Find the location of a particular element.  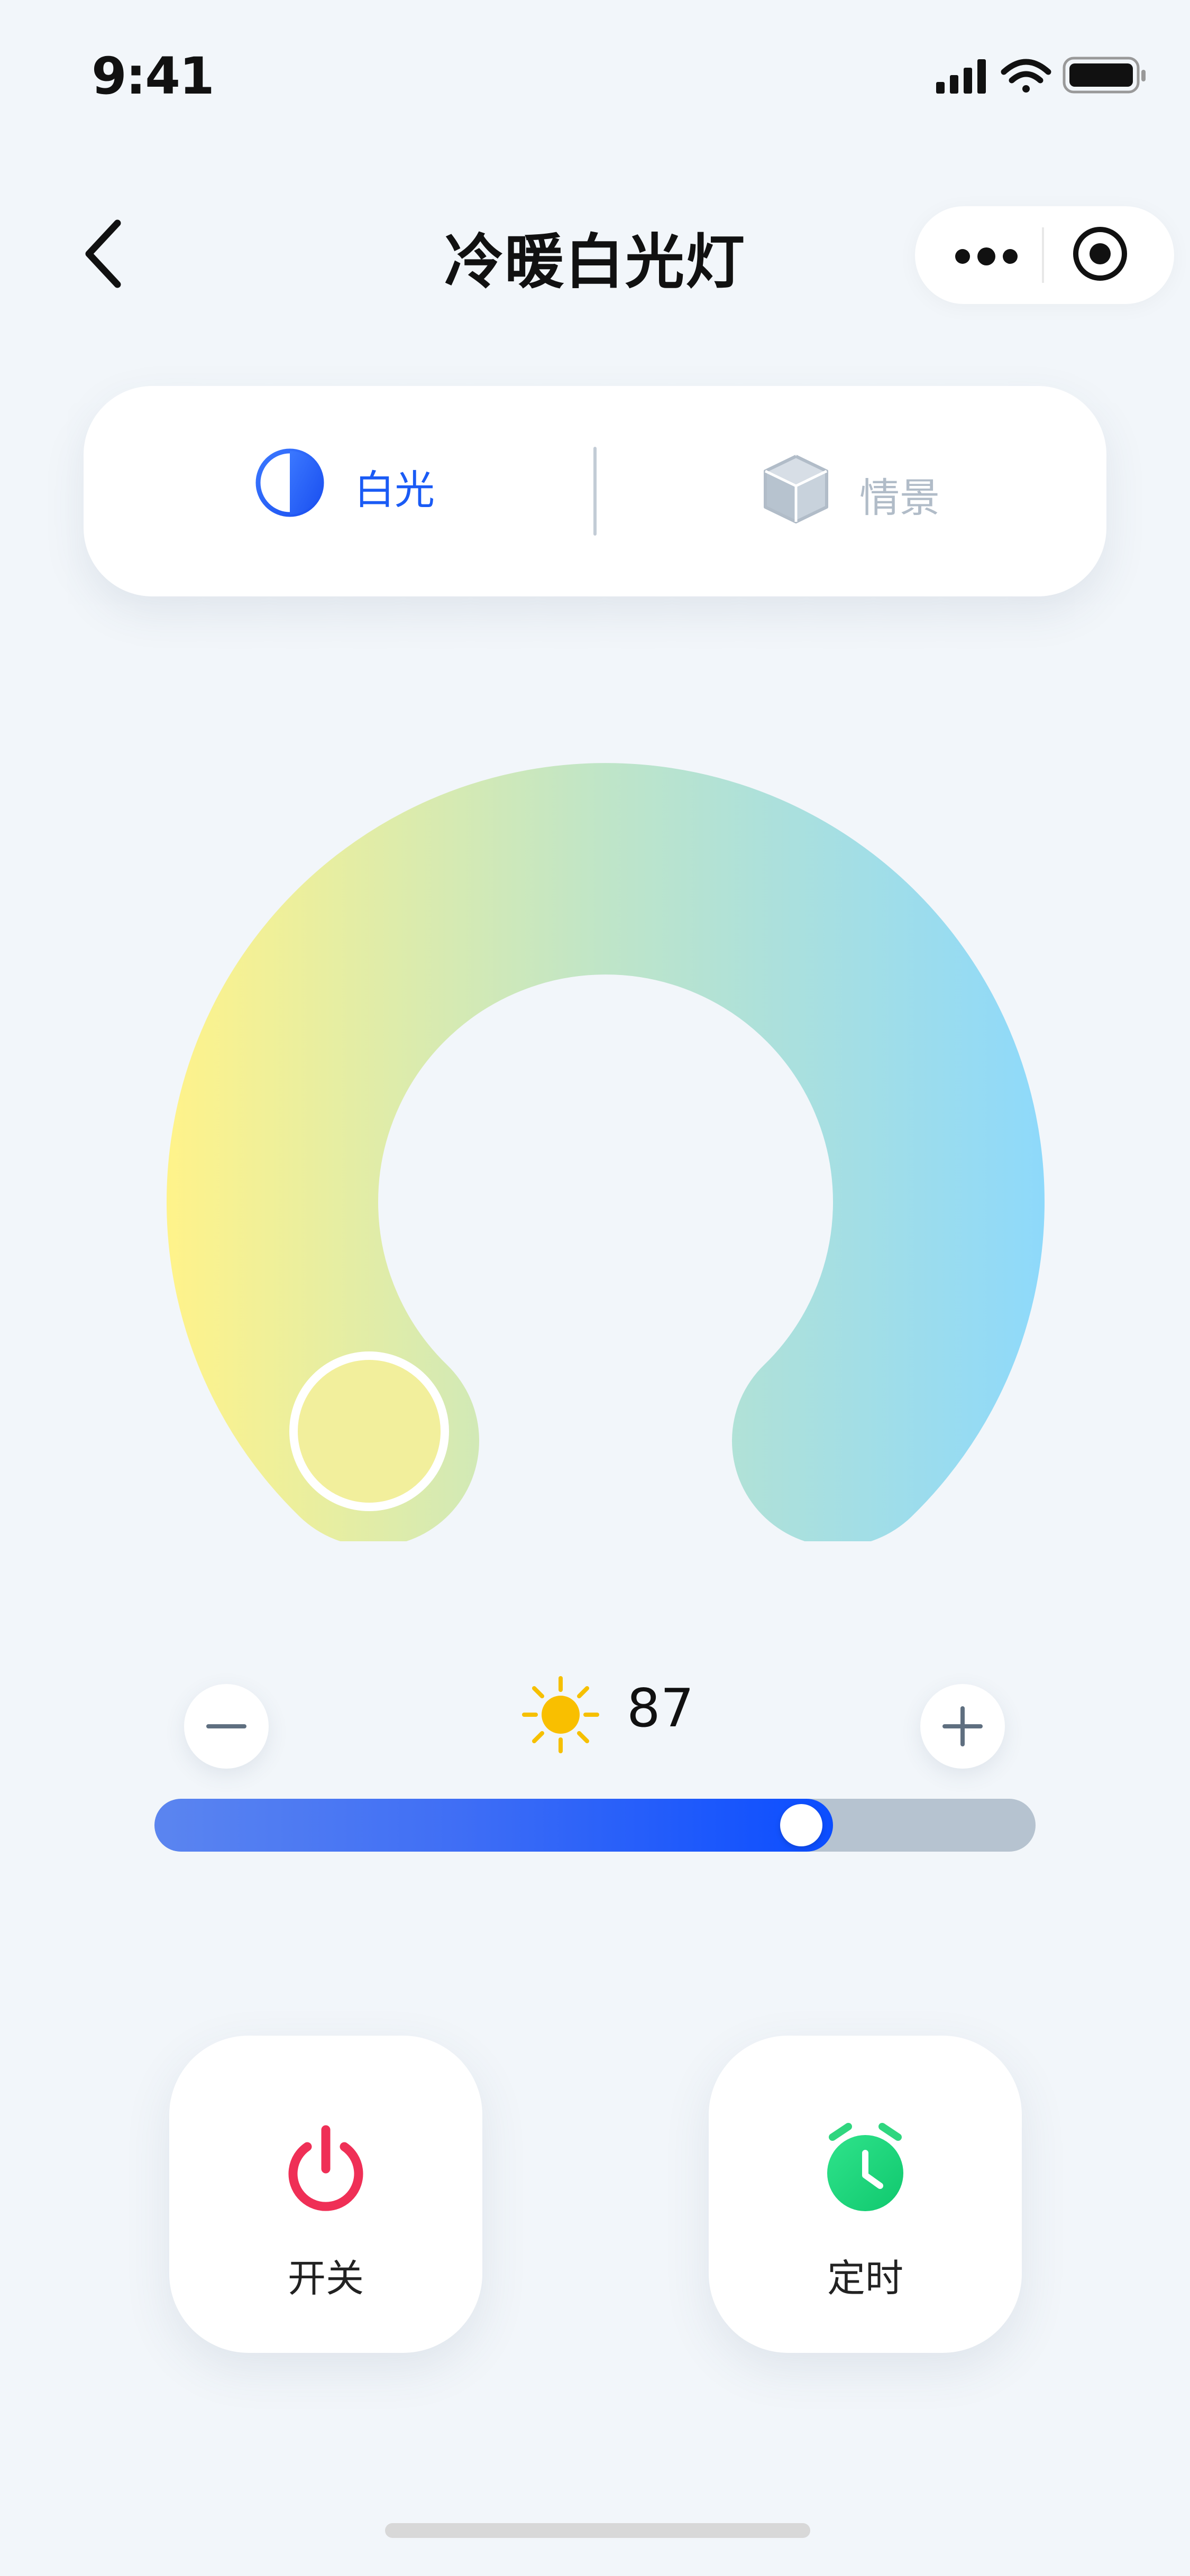

cellular-signal-icon is located at coordinates (961, 76).